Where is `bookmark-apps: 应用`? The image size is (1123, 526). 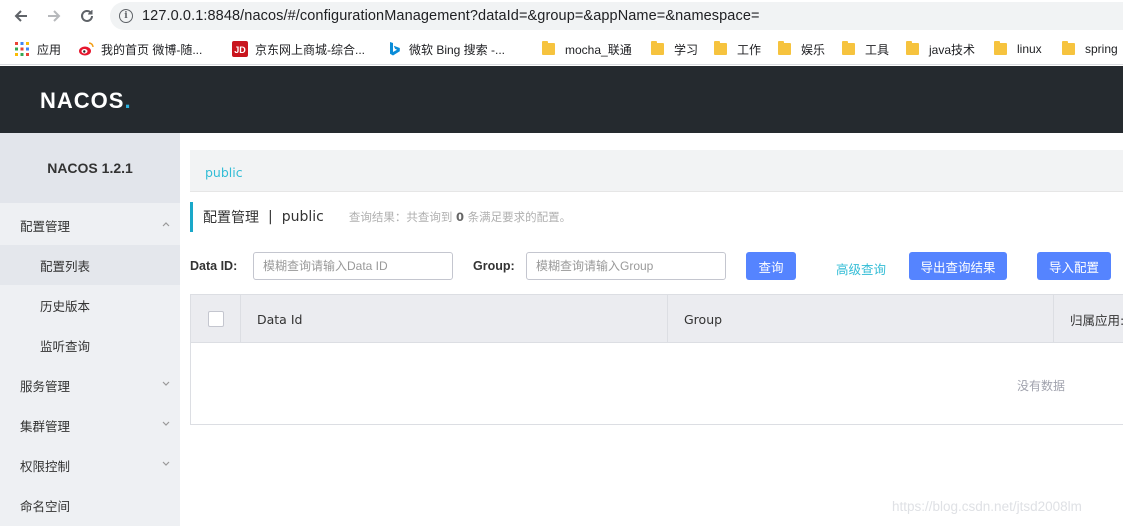
bookmark-apps: 应用 is located at coordinates (37, 49).